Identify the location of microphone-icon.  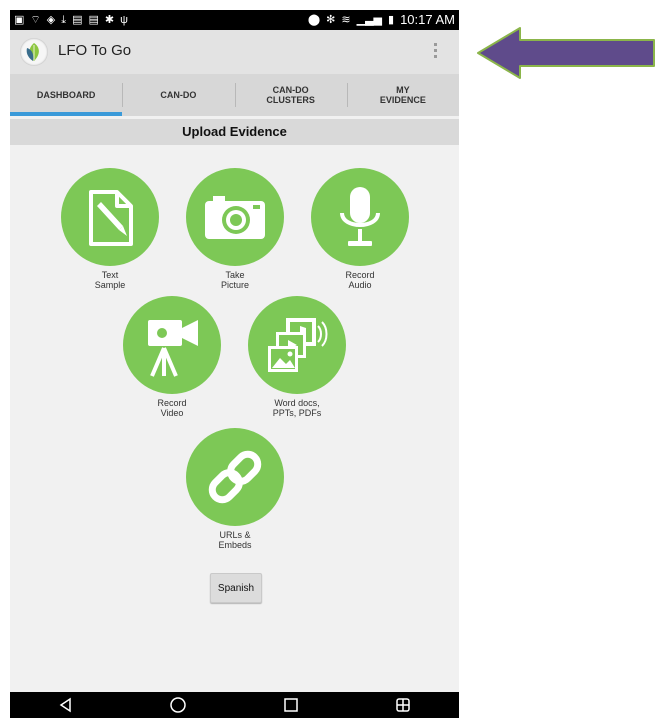
(360, 216).